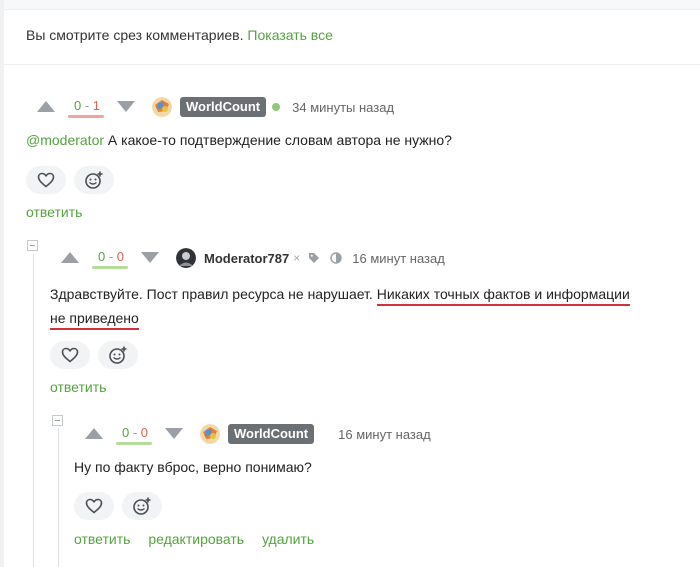 Image resolution: width=700 pixels, height=567 pixels. Describe the element at coordinates (343, 107) in the screenshot. I see `comment-time: 34 минуты назад` at that location.